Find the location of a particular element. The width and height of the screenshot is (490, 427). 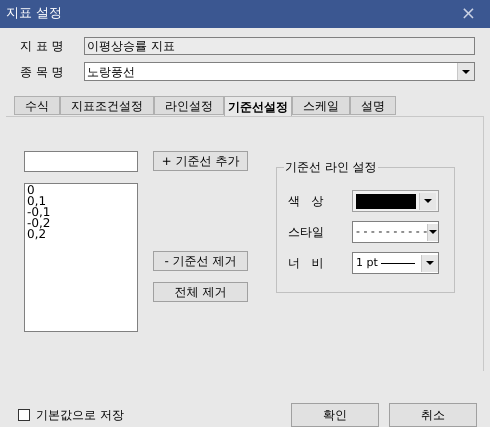

dropdown-value: 1 pt is located at coordinates (367, 262).